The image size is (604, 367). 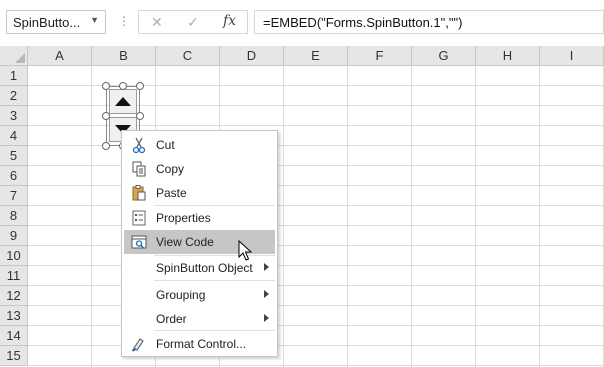 What do you see at coordinates (124, 56) in the screenshot?
I see `column-header-b: B` at bounding box center [124, 56].